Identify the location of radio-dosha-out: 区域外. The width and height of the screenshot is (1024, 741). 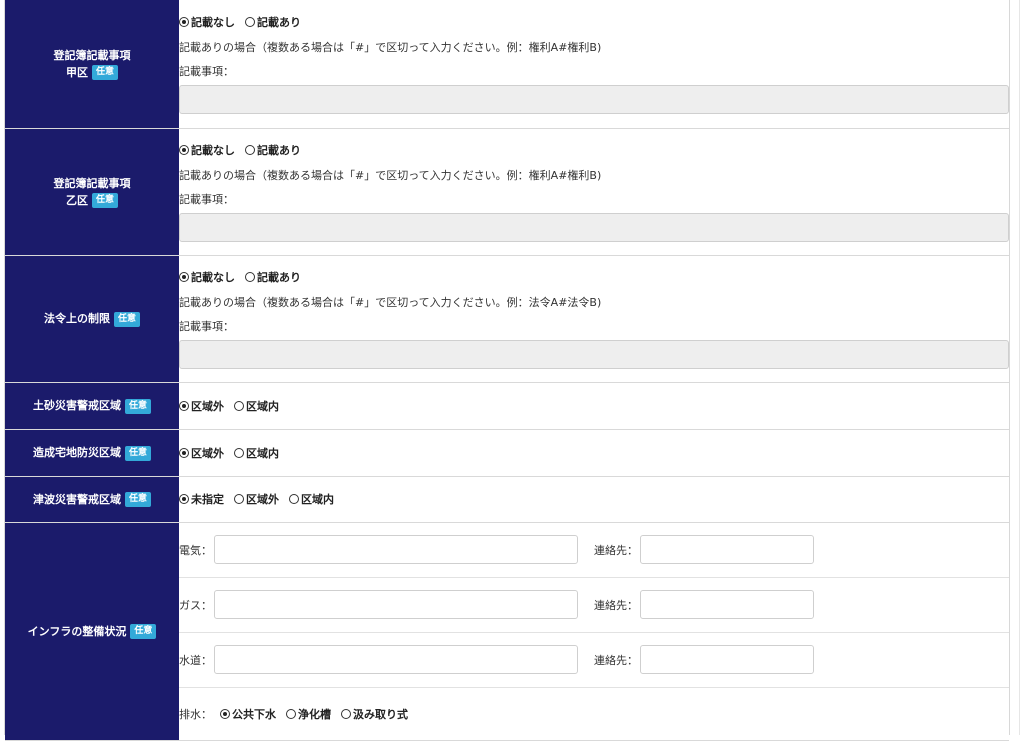
(201, 406).